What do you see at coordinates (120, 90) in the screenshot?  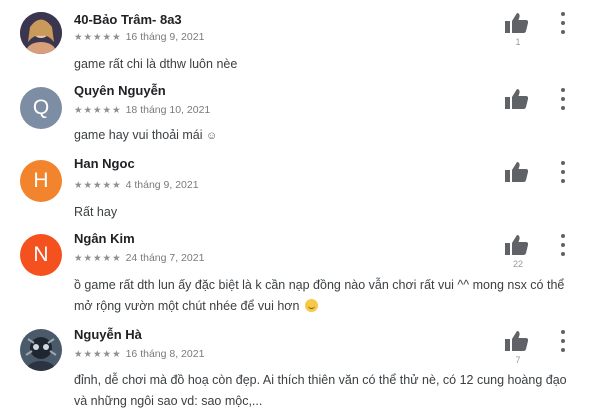 I see `reviewer-name: Quyên Nguyễn` at bounding box center [120, 90].